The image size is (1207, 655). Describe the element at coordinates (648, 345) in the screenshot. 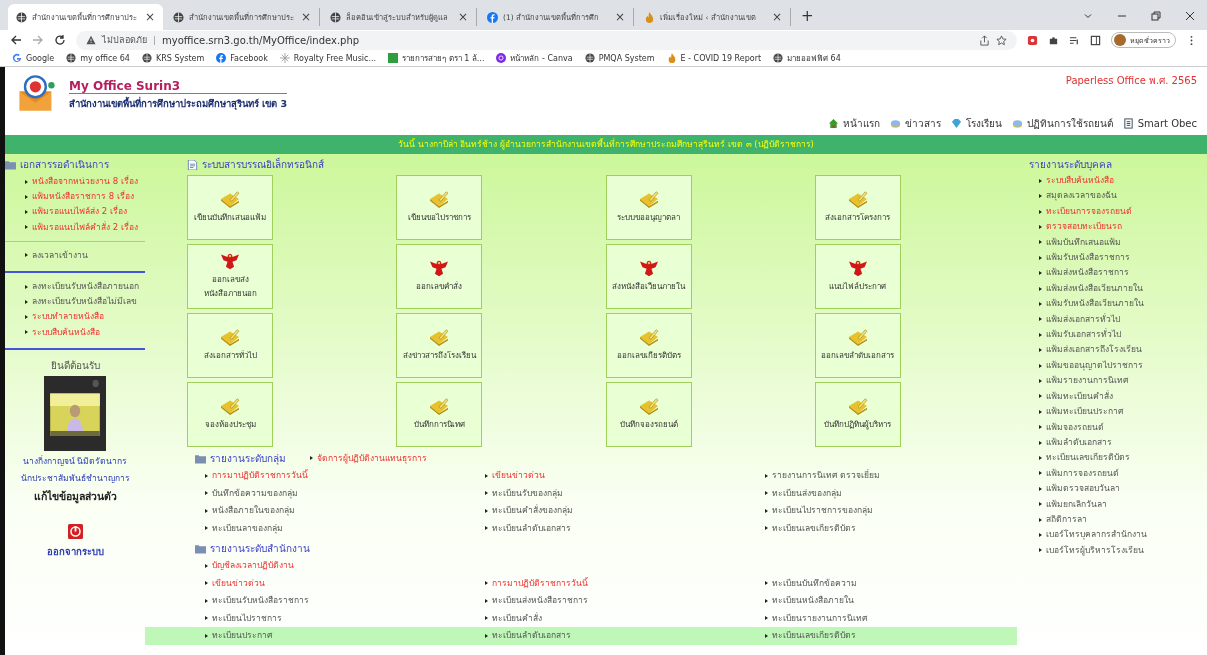

I see `menu-tile: ออกเลขเกียรติบัตร` at that location.